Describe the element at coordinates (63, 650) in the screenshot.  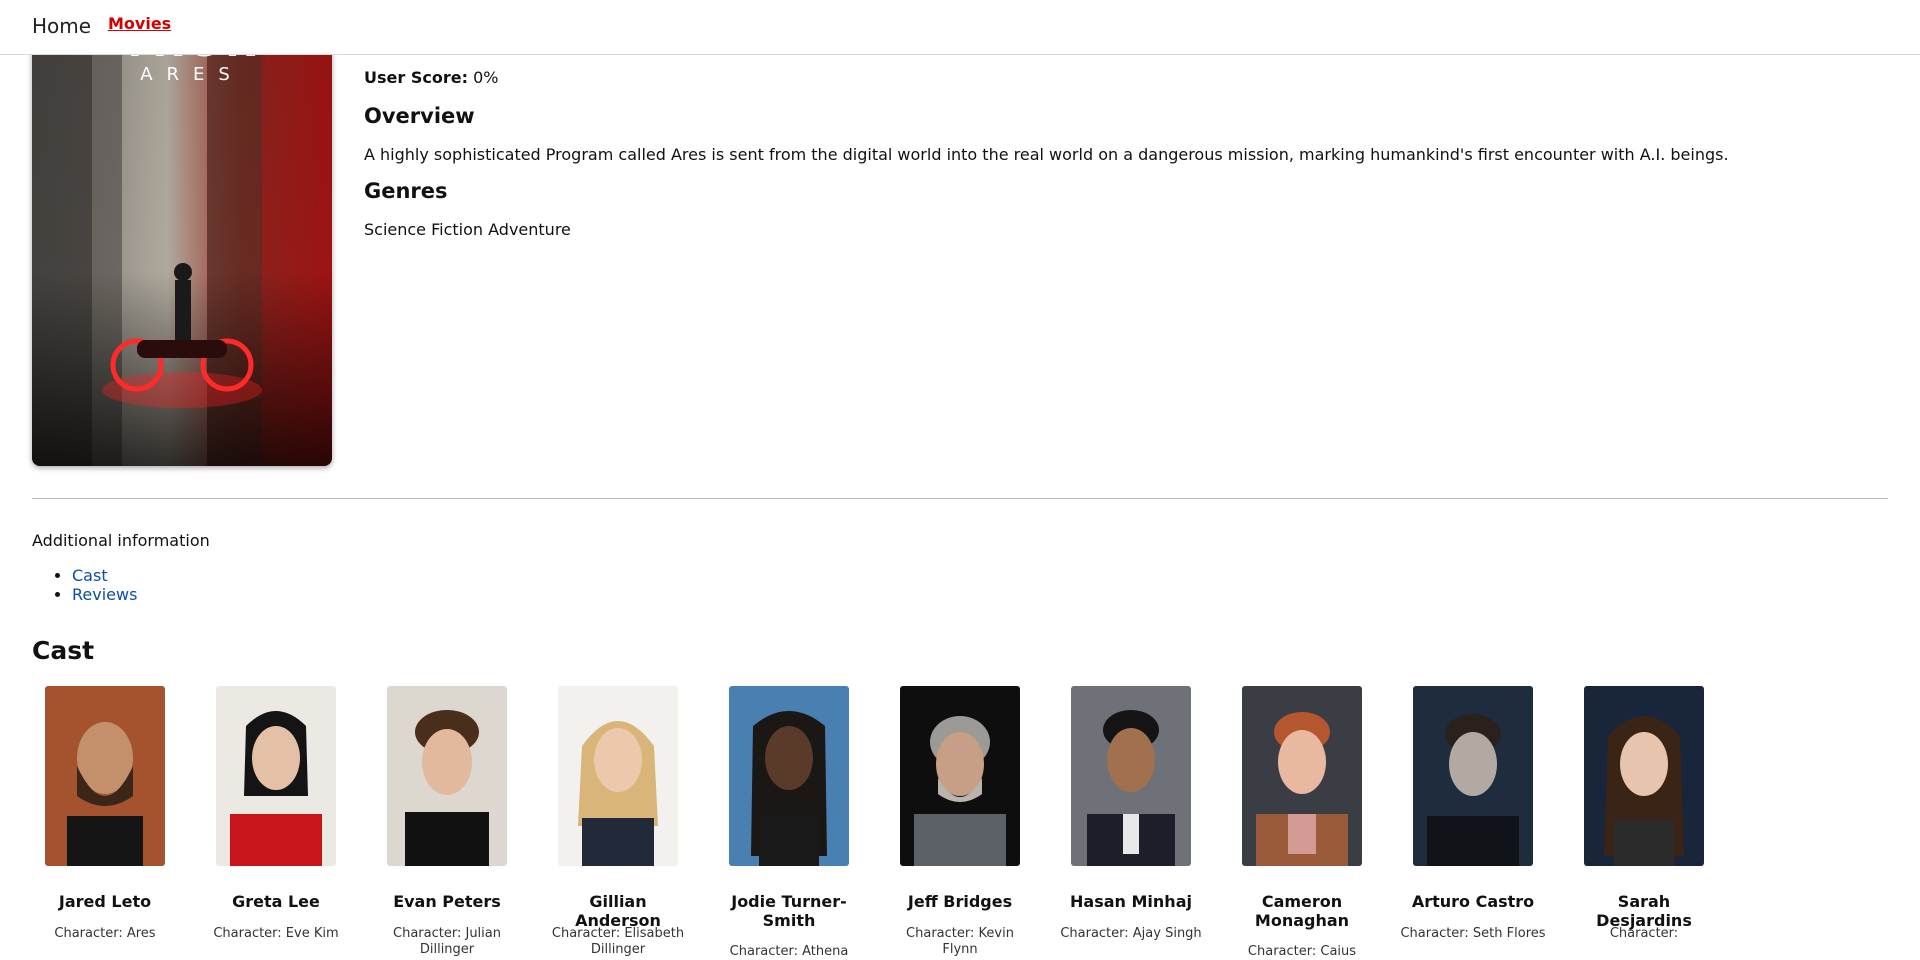
I see `cast-heading: Cast` at that location.